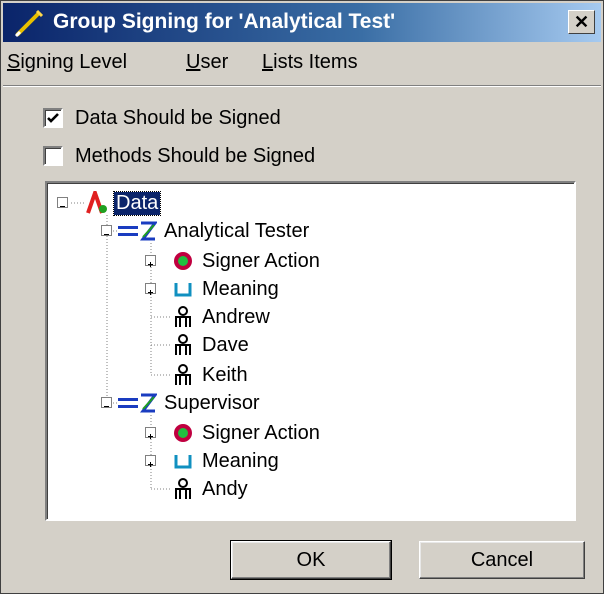 The height and width of the screenshot is (596, 610). I want to click on cancel-button: Cancel, so click(502, 560).